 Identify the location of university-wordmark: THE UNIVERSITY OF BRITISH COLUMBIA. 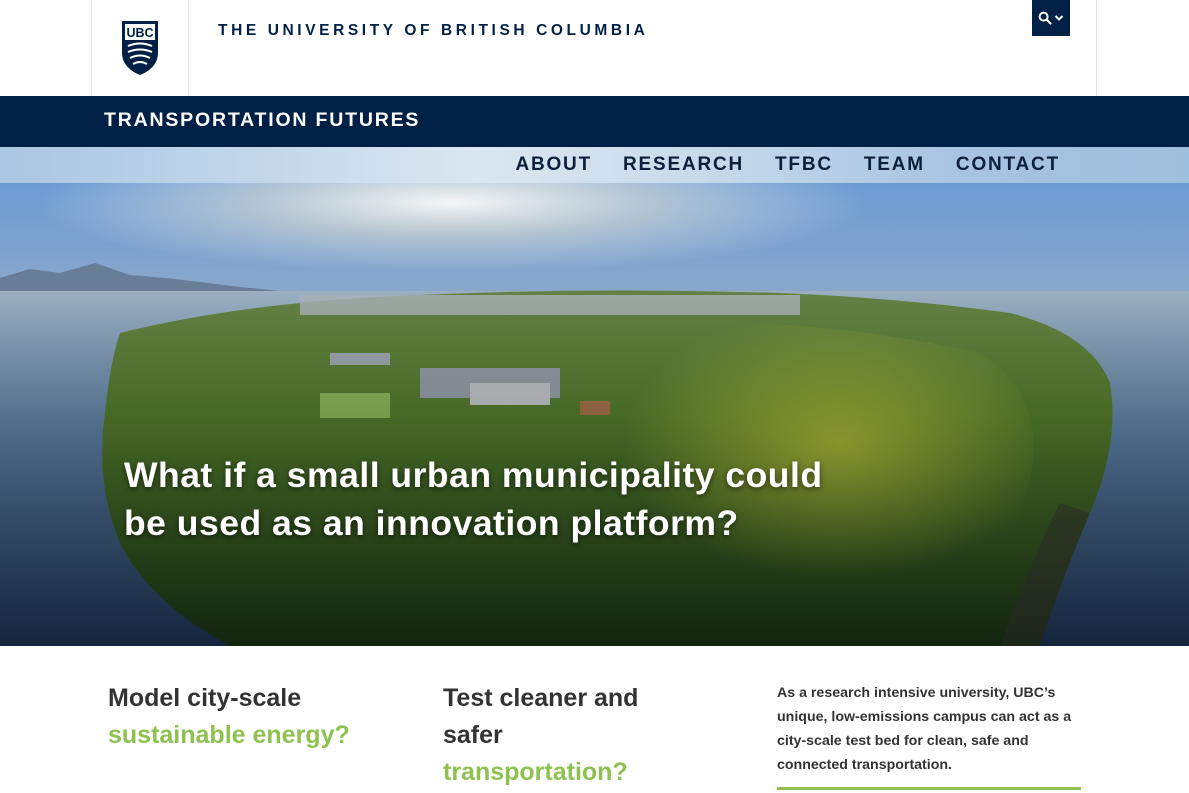
(433, 31).